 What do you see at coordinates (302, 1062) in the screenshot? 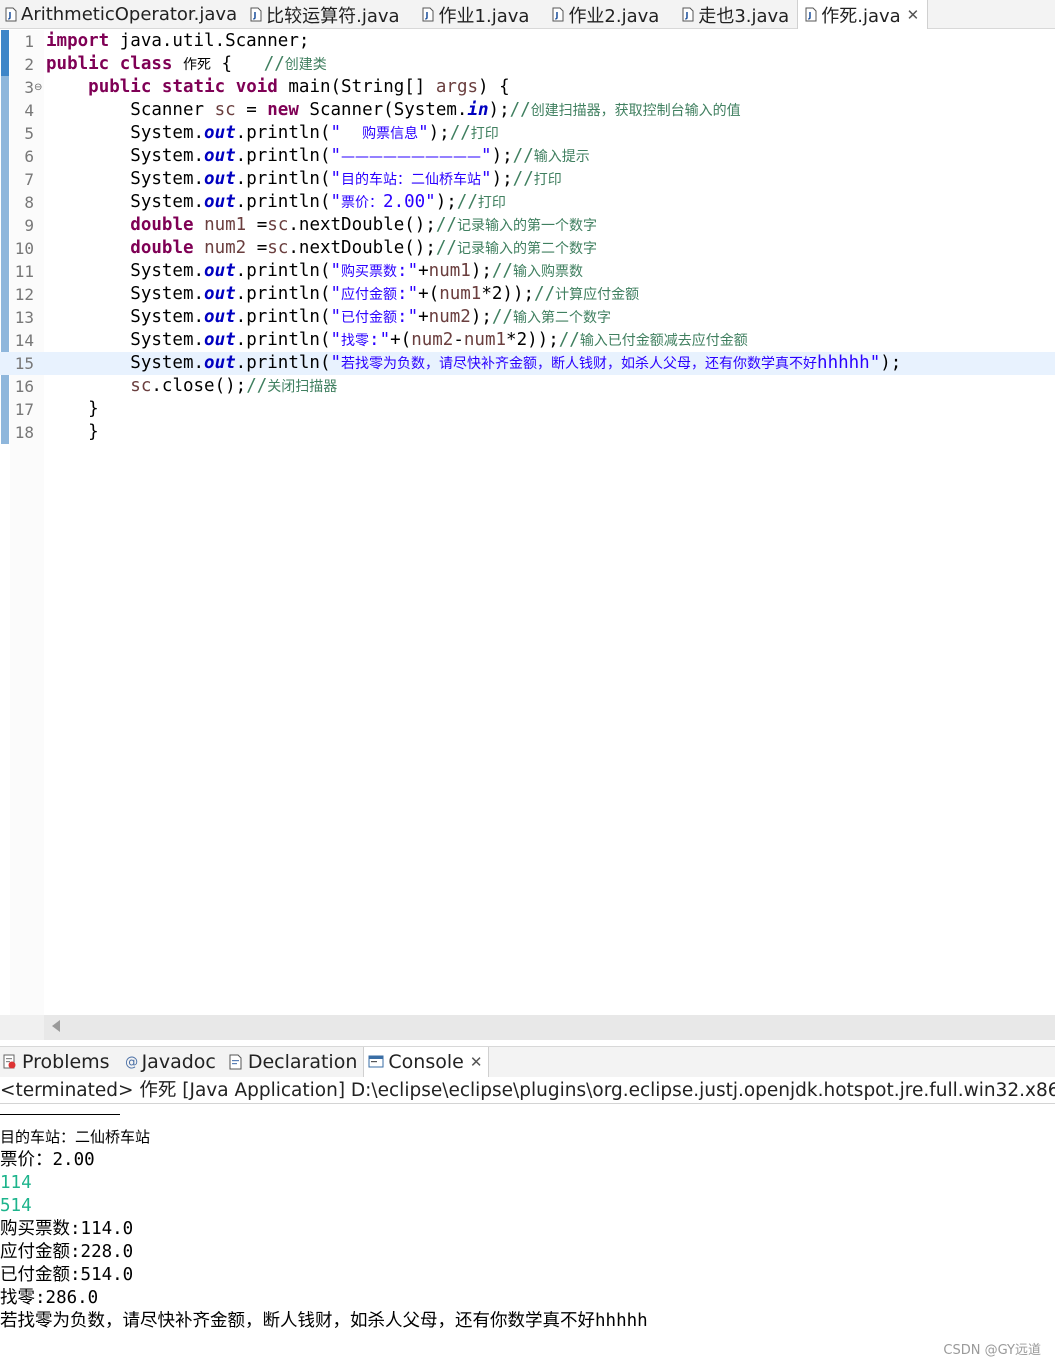
I see `tab-label: Declaration` at bounding box center [302, 1062].